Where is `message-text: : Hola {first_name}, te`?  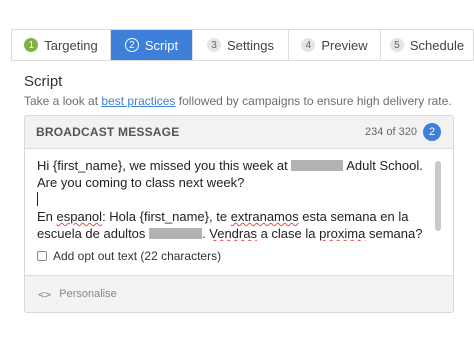 message-text: : Hola {first_name}, te is located at coordinates (166, 216).